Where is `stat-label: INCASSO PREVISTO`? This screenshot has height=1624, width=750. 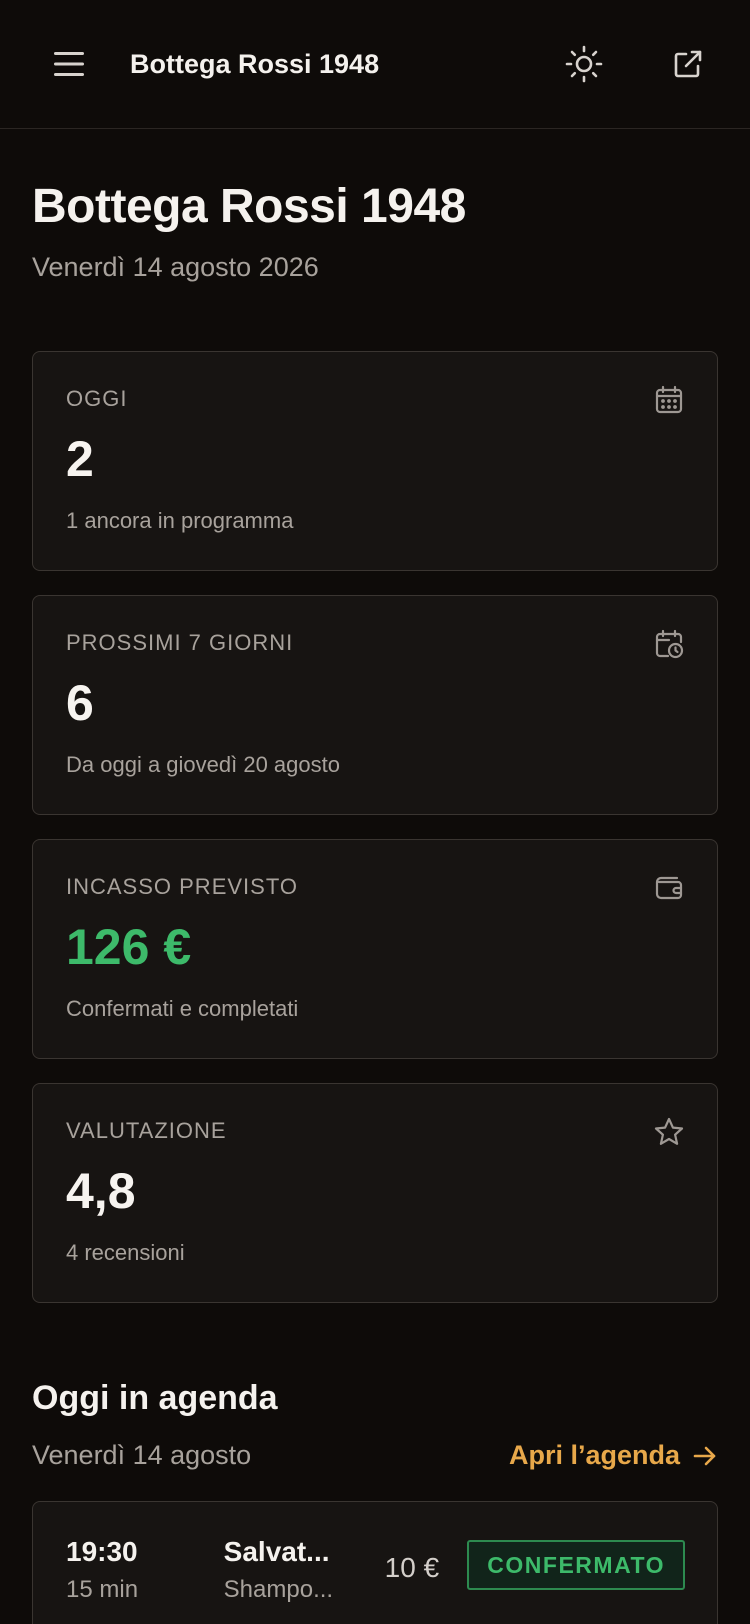
stat-label: INCASSO PREVISTO is located at coordinates (182, 886).